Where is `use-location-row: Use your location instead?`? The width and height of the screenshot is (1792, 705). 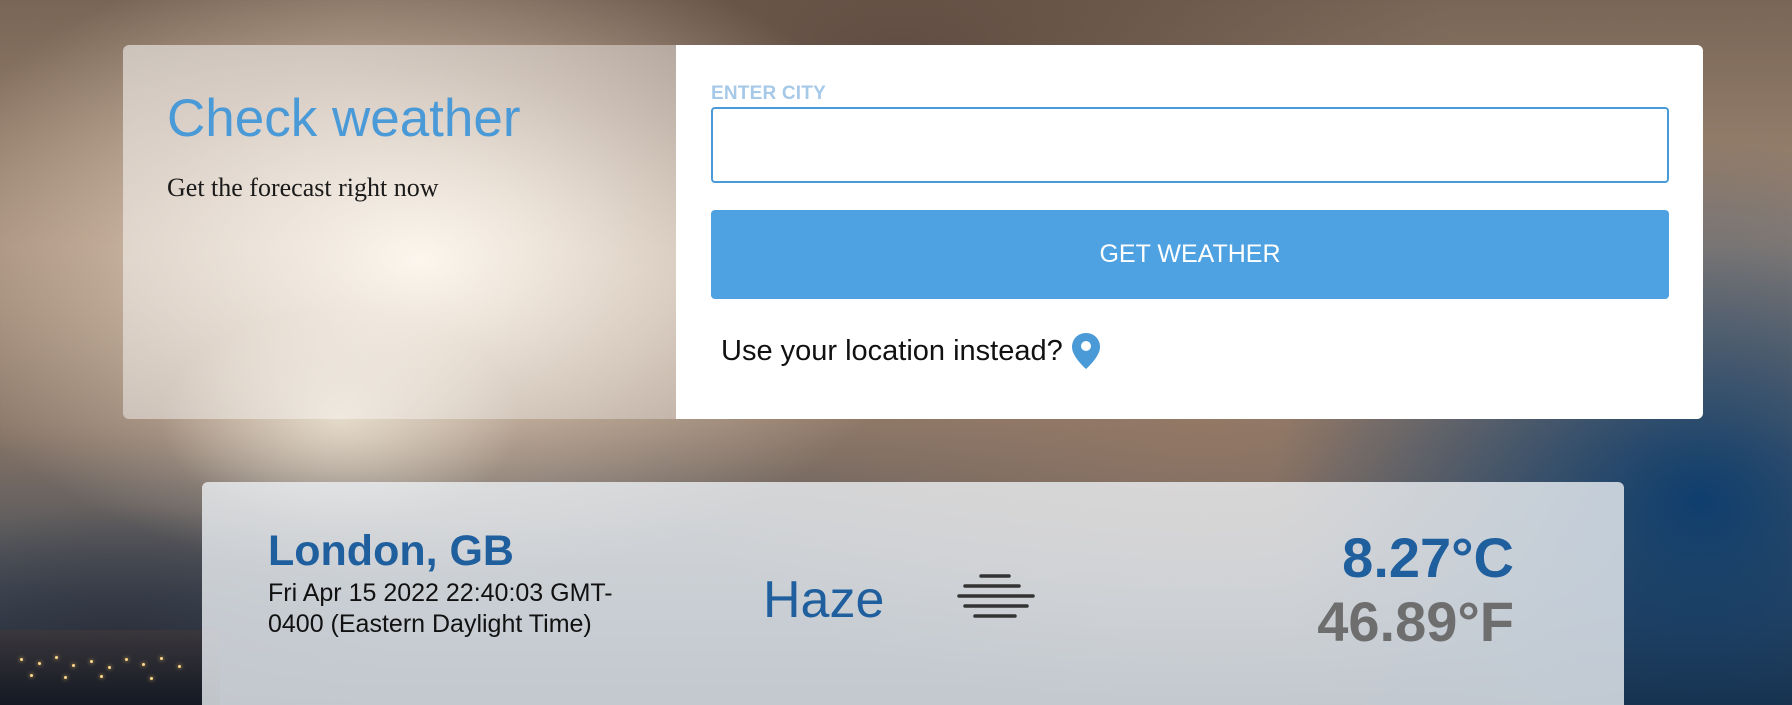
use-location-row: Use your location instead? is located at coordinates (1190, 351).